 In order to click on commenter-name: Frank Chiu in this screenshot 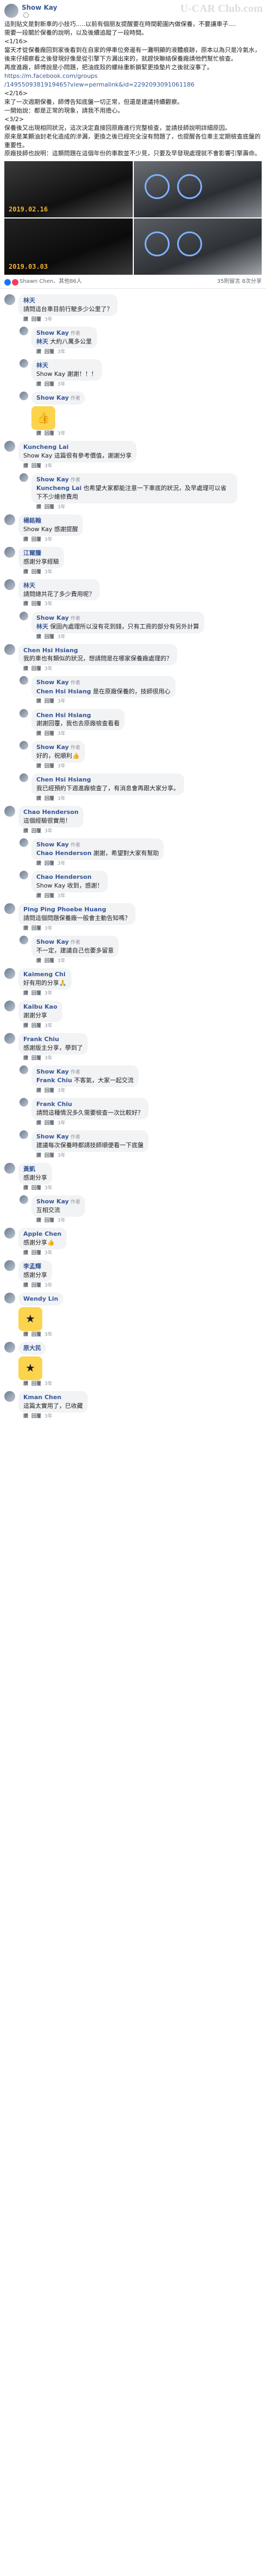, I will do `click(53, 1040)`.